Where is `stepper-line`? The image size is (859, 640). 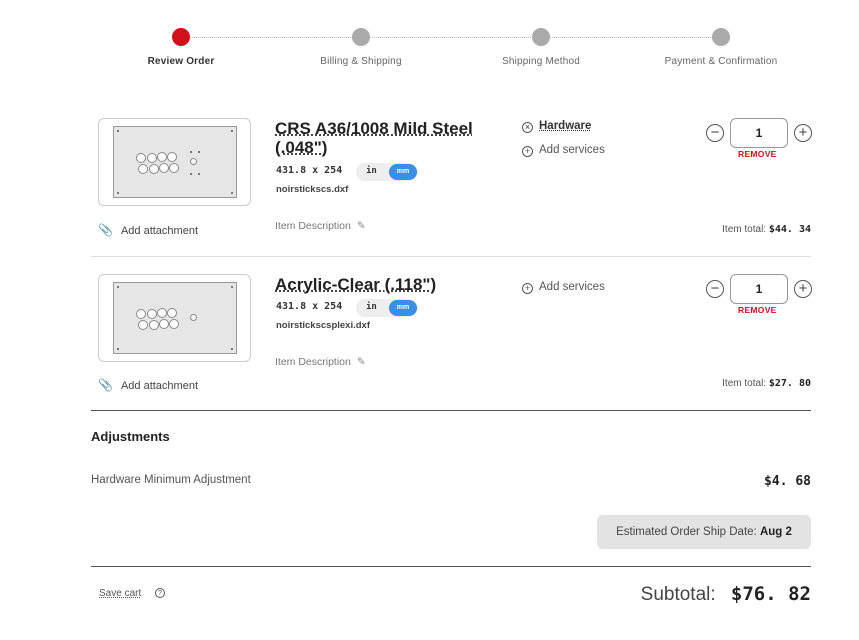
stepper-line is located at coordinates (451, 37).